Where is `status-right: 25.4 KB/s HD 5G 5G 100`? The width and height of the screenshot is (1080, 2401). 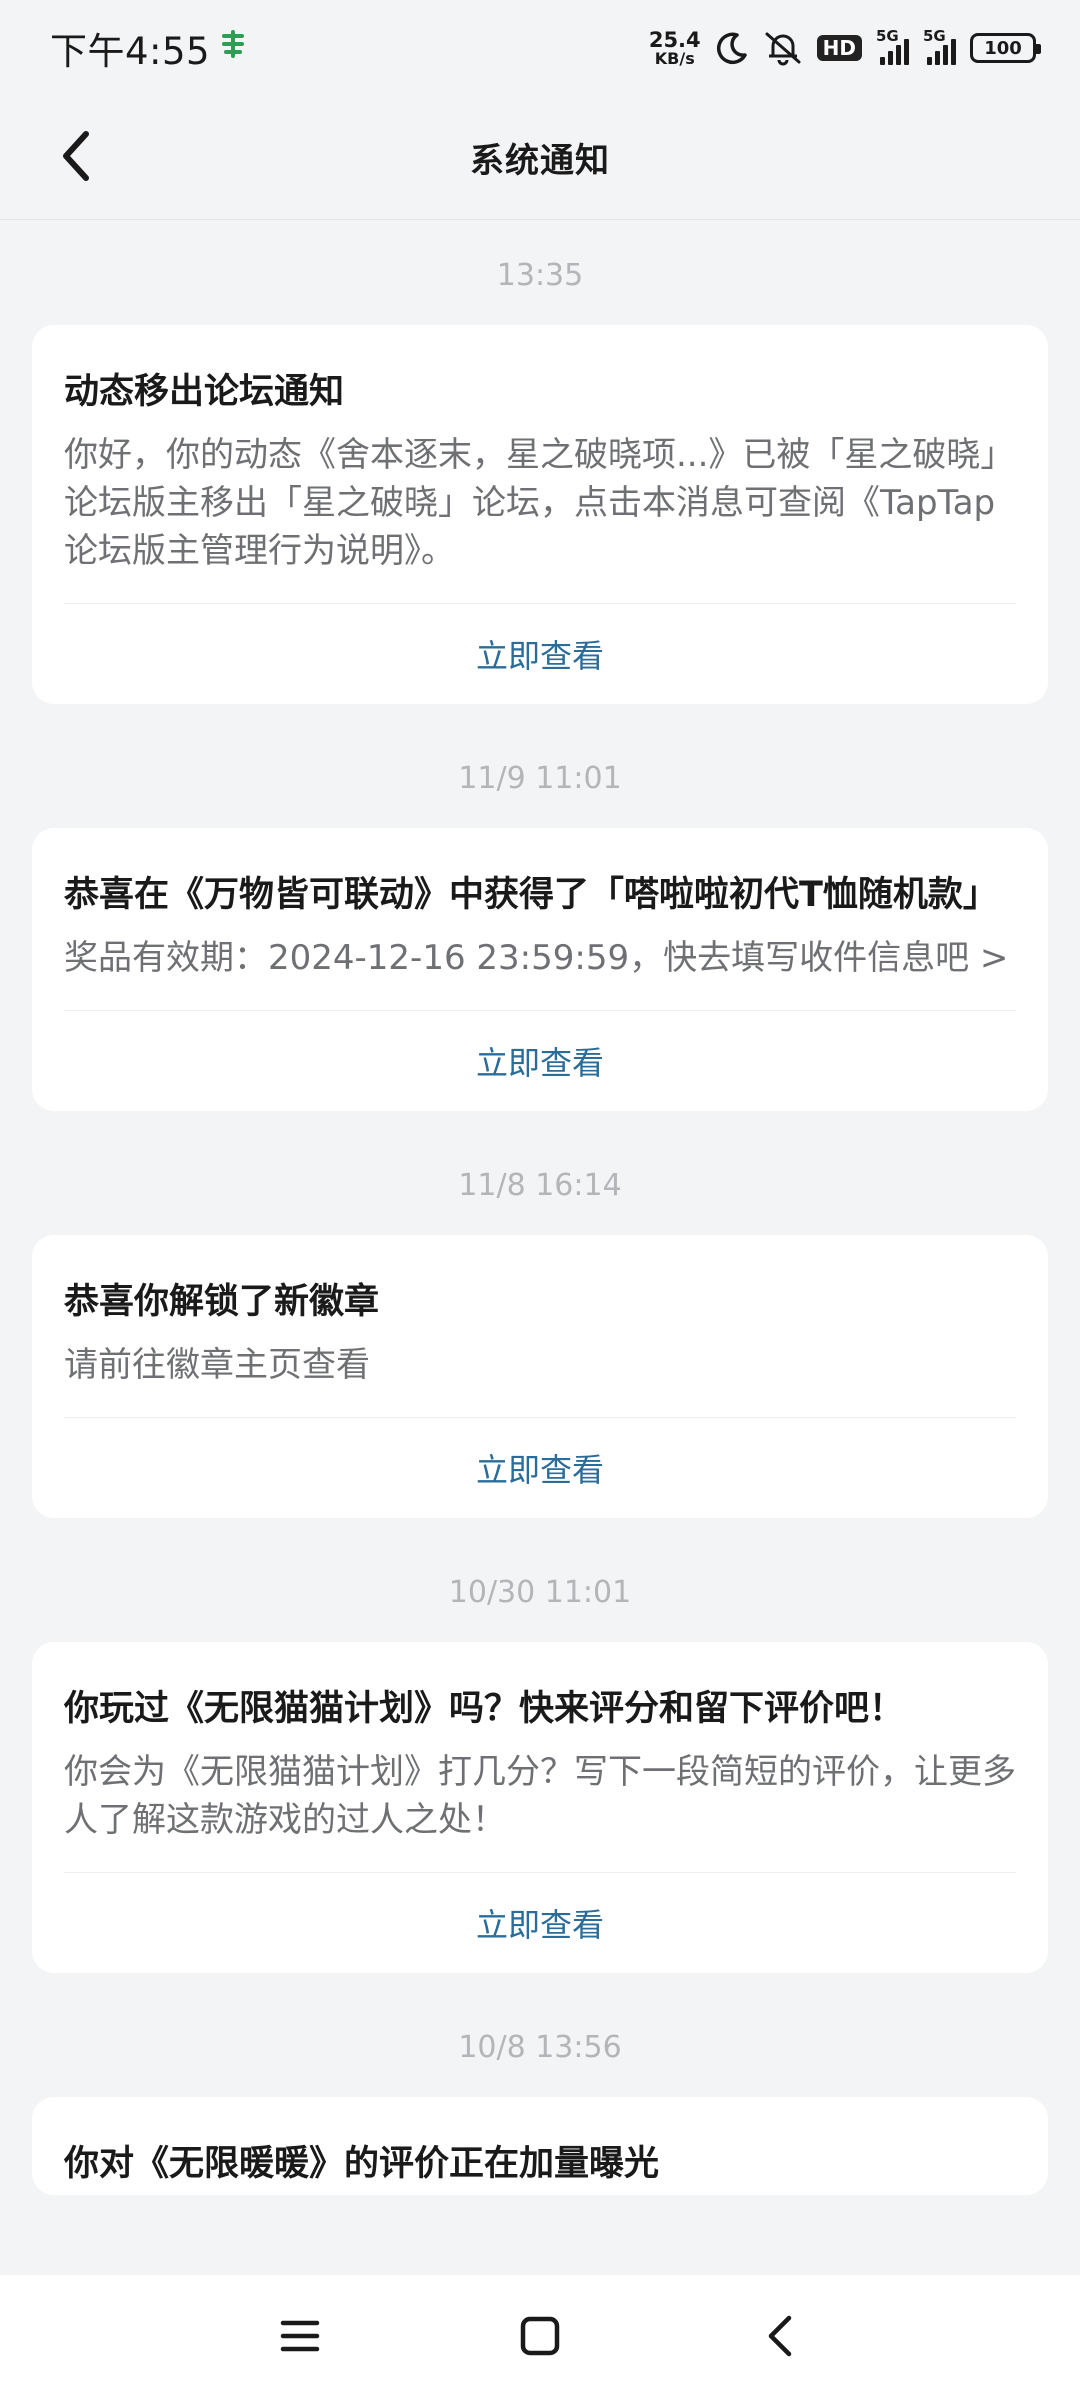 status-right: 25.4 KB/s HD 5G 5G 100 is located at coordinates (844, 47).